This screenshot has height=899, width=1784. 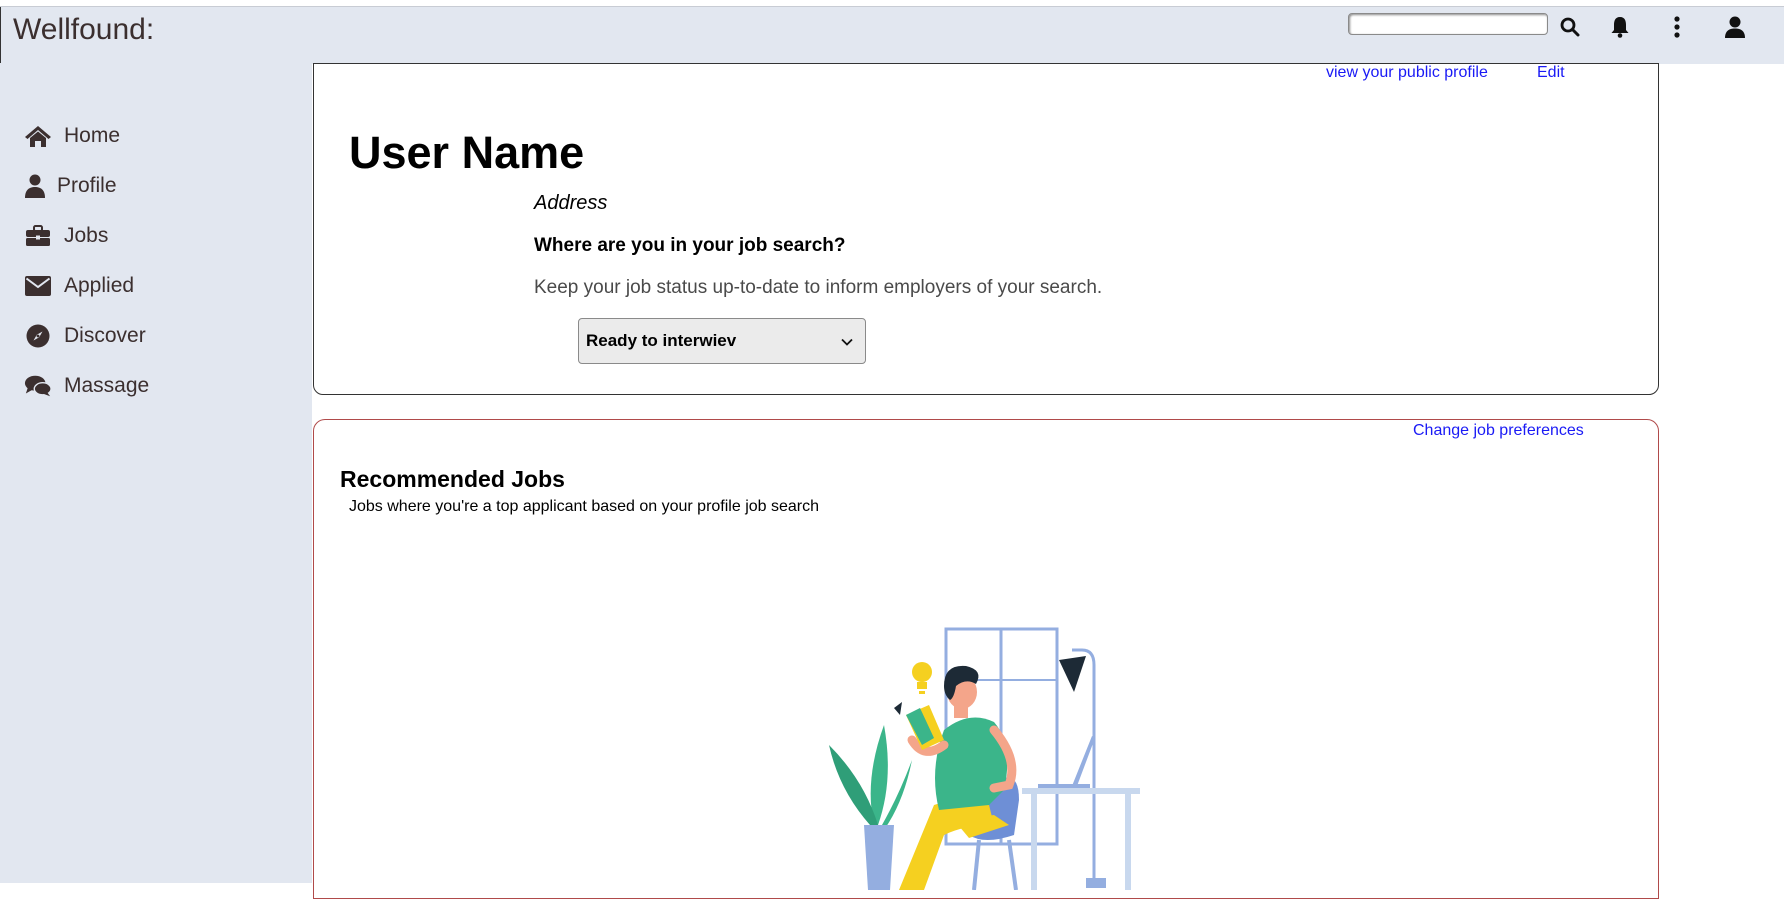 I want to click on sidebar-item-label: Profile, so click(x=87, y=185).